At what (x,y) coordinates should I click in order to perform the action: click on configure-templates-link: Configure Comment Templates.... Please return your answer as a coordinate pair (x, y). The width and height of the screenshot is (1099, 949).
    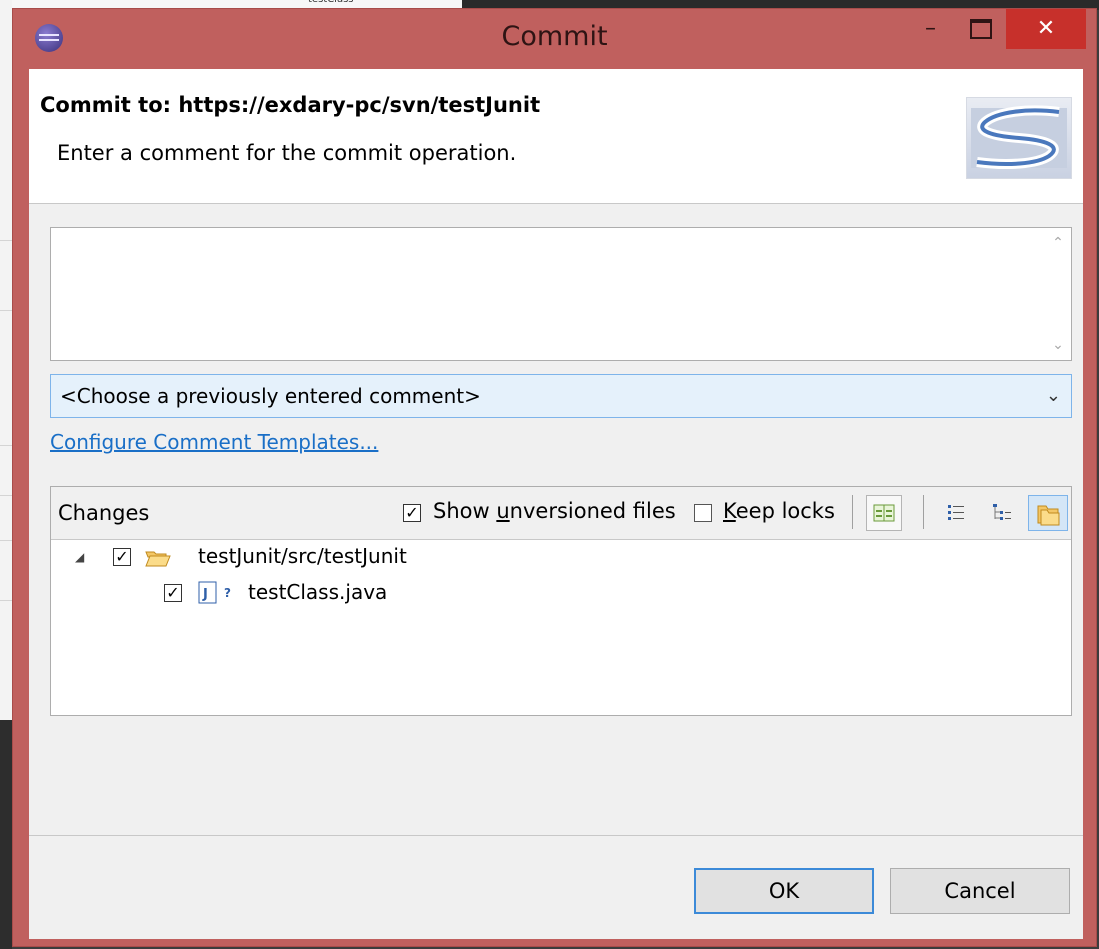
    Looking at the image, I should click on (214, 442).